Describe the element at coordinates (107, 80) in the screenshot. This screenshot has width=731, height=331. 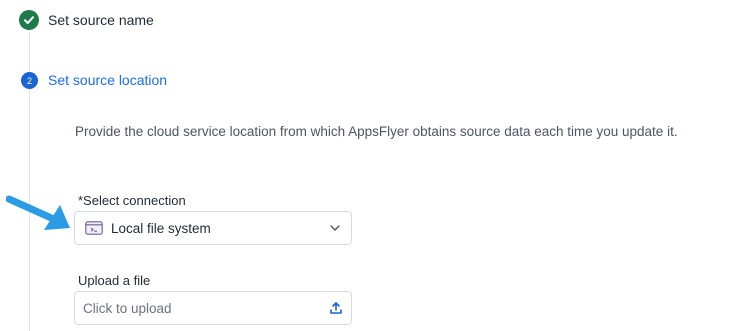
I see `step-2-title: Set source location` at that location.